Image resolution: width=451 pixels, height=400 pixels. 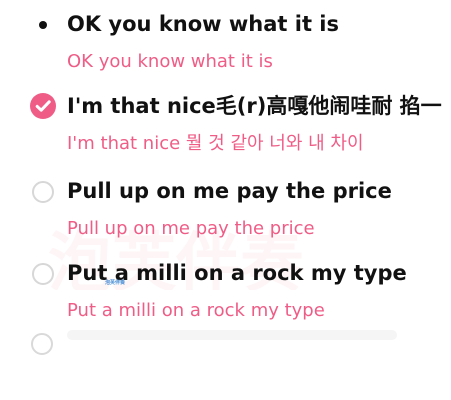 I want to click on partial-lyric-line, so click(x=232, y=335).